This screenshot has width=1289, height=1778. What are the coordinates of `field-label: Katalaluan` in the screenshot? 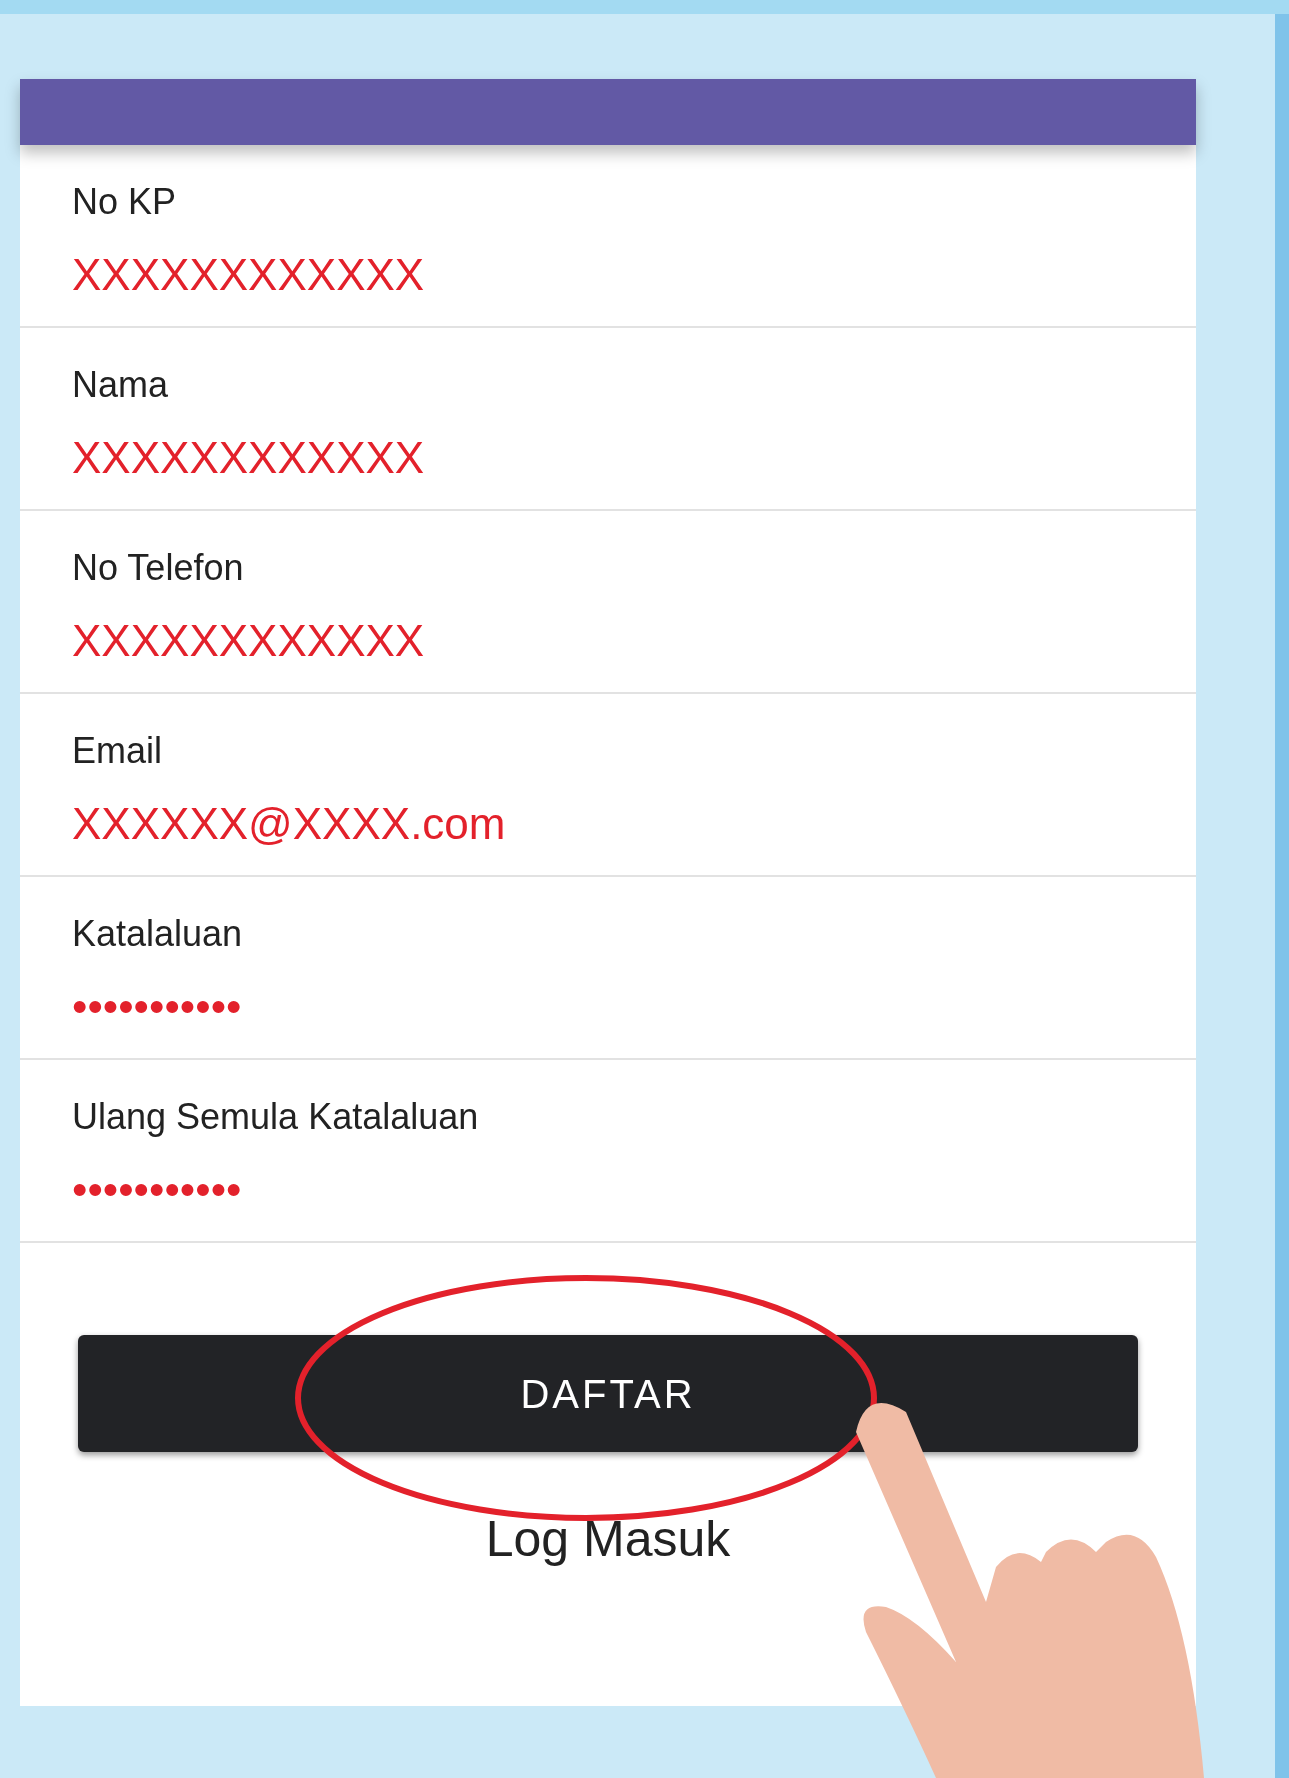 It's located at (158, 934).